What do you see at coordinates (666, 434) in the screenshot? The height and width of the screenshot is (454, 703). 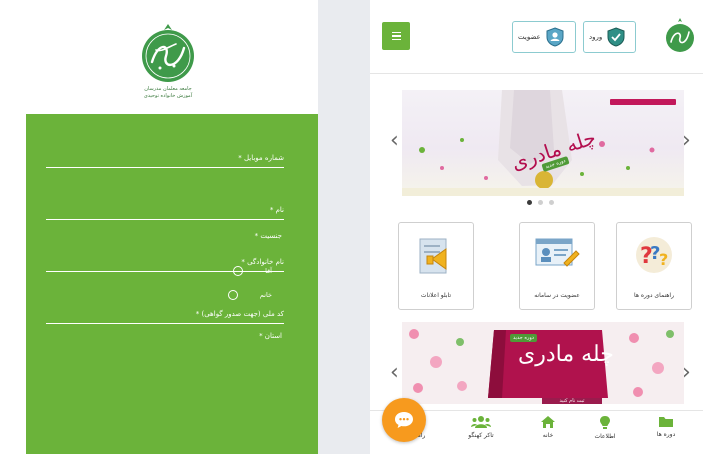 I see `nav-item-courses-label: دوره ها` at bounding box center [666, 434].